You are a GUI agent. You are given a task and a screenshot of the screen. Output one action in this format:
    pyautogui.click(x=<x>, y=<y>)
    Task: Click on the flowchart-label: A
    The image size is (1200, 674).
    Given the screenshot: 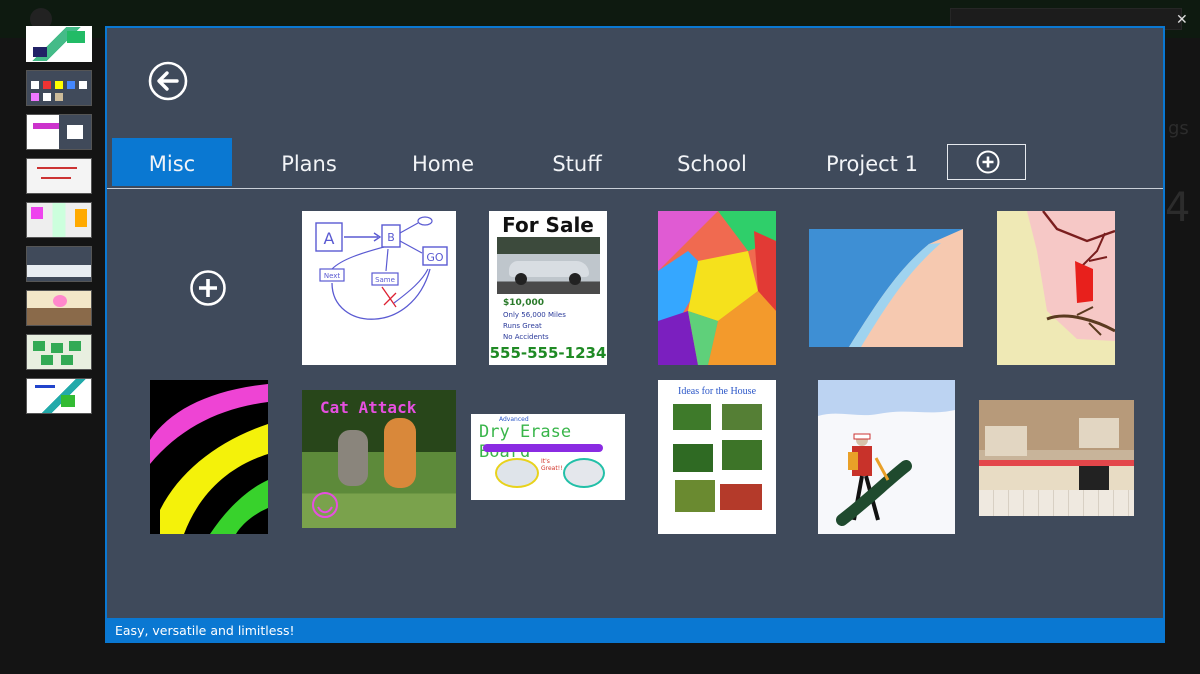 What is the action you would take?
    pyautogui.click(x=329, y=238)
    